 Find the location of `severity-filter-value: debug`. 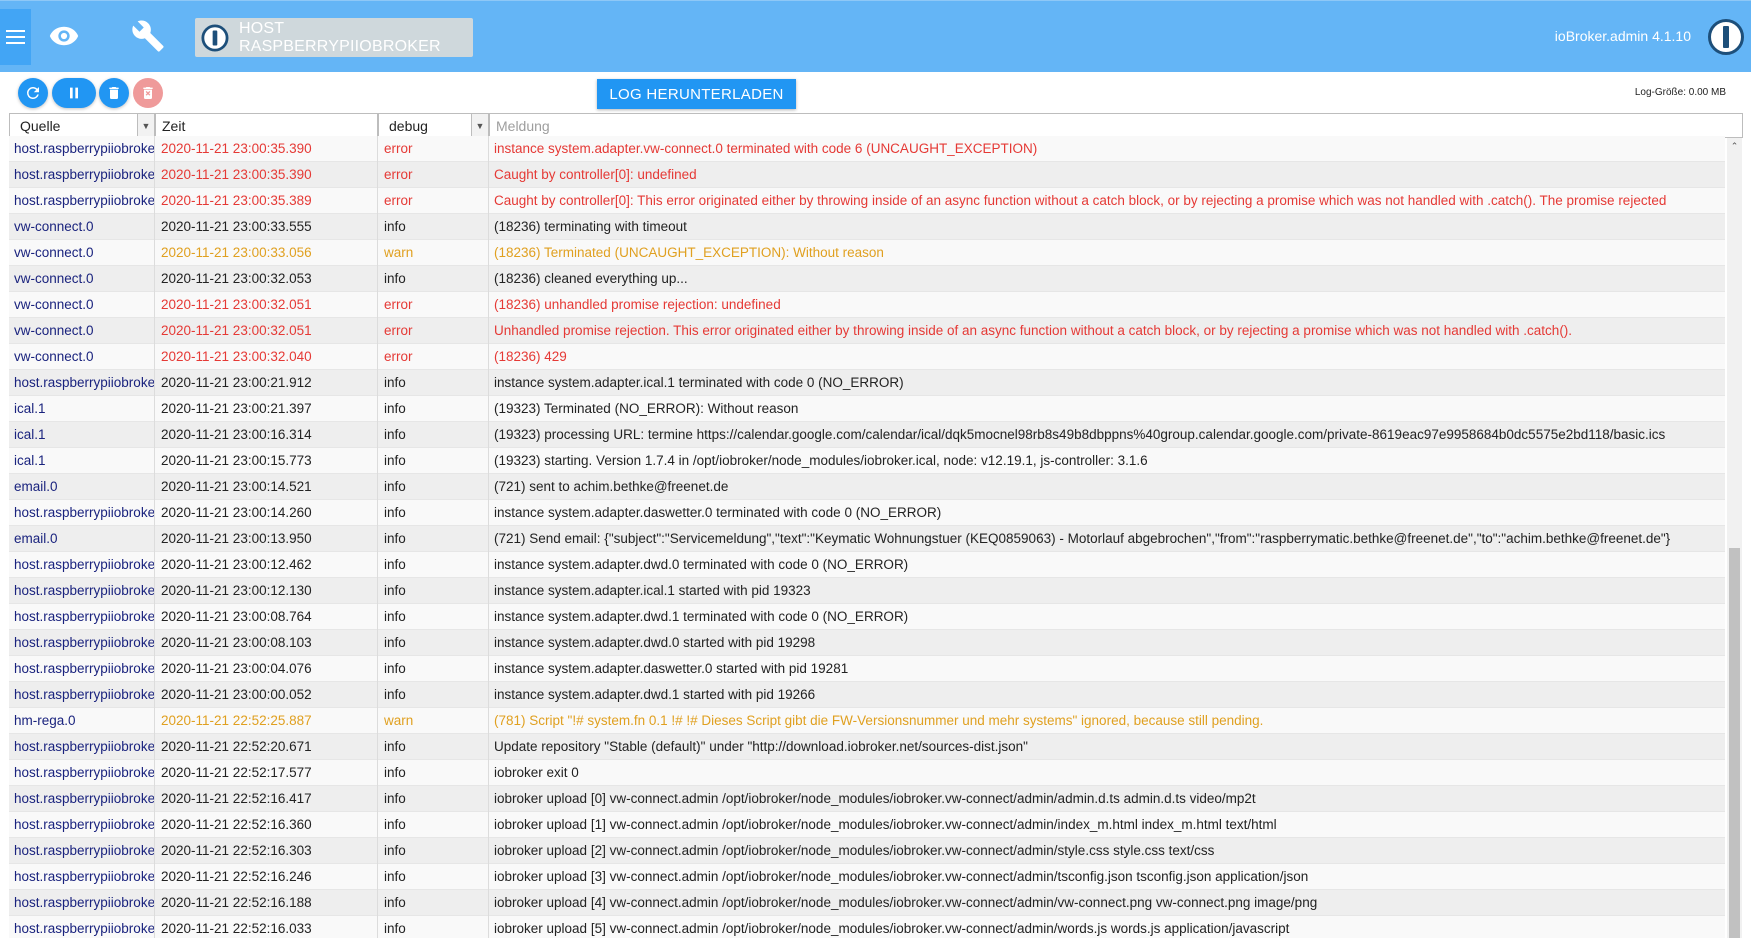

severity-filter-value: debug is located at coordinates (408, 125).